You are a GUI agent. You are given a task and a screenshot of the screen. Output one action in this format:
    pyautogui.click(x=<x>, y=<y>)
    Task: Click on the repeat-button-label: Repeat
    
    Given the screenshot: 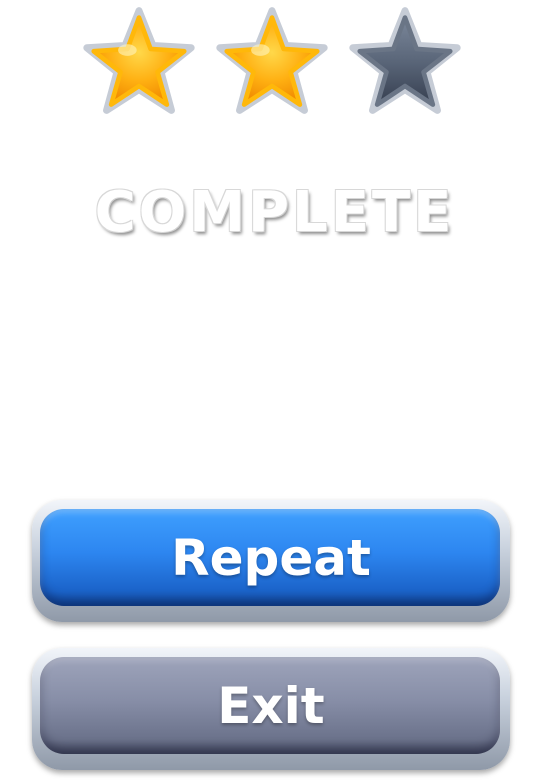 What is the action you would take?
    pyautogui.click(x=271, y=558)
    